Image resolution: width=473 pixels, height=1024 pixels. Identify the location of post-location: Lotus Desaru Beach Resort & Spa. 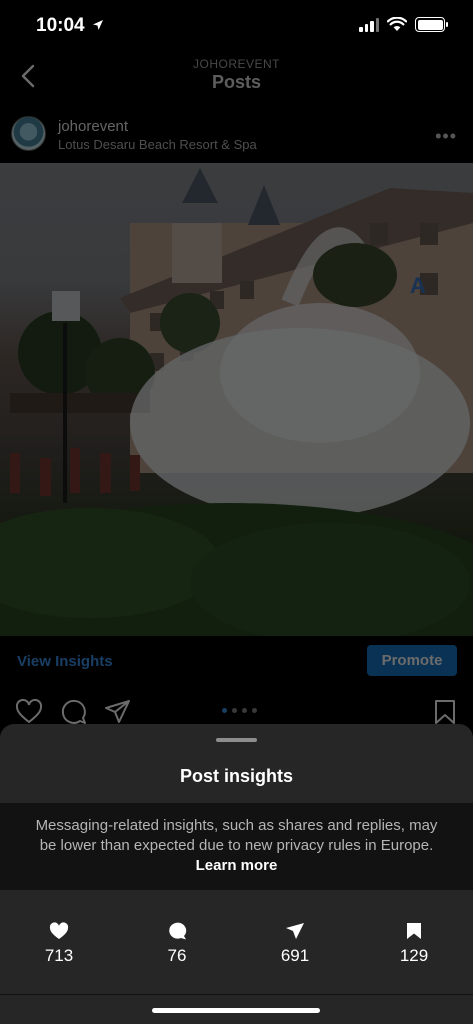
(157, 144).